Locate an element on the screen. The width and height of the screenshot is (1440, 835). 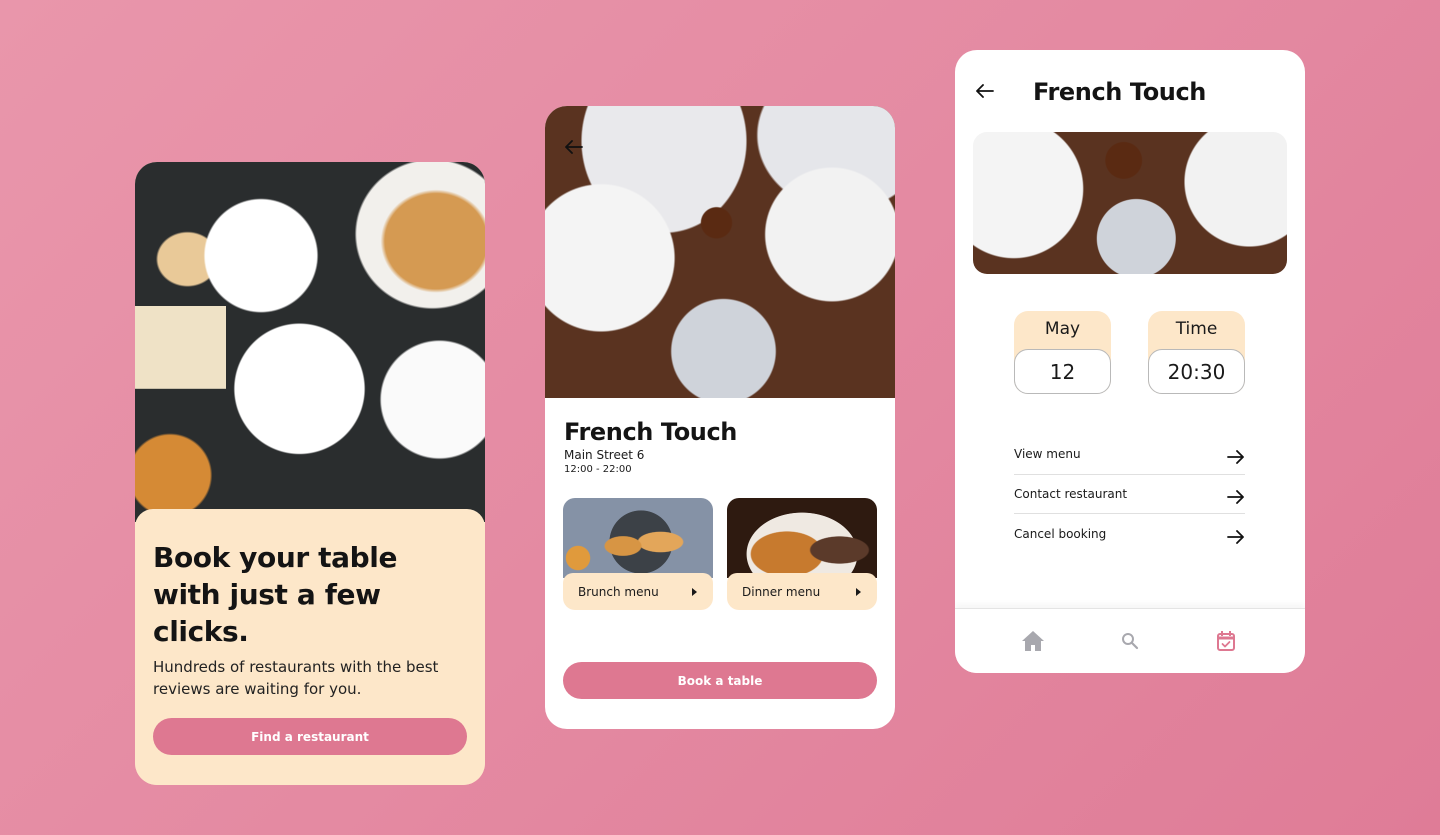
calendar-check-icon is located at coordinates (1226, 641).